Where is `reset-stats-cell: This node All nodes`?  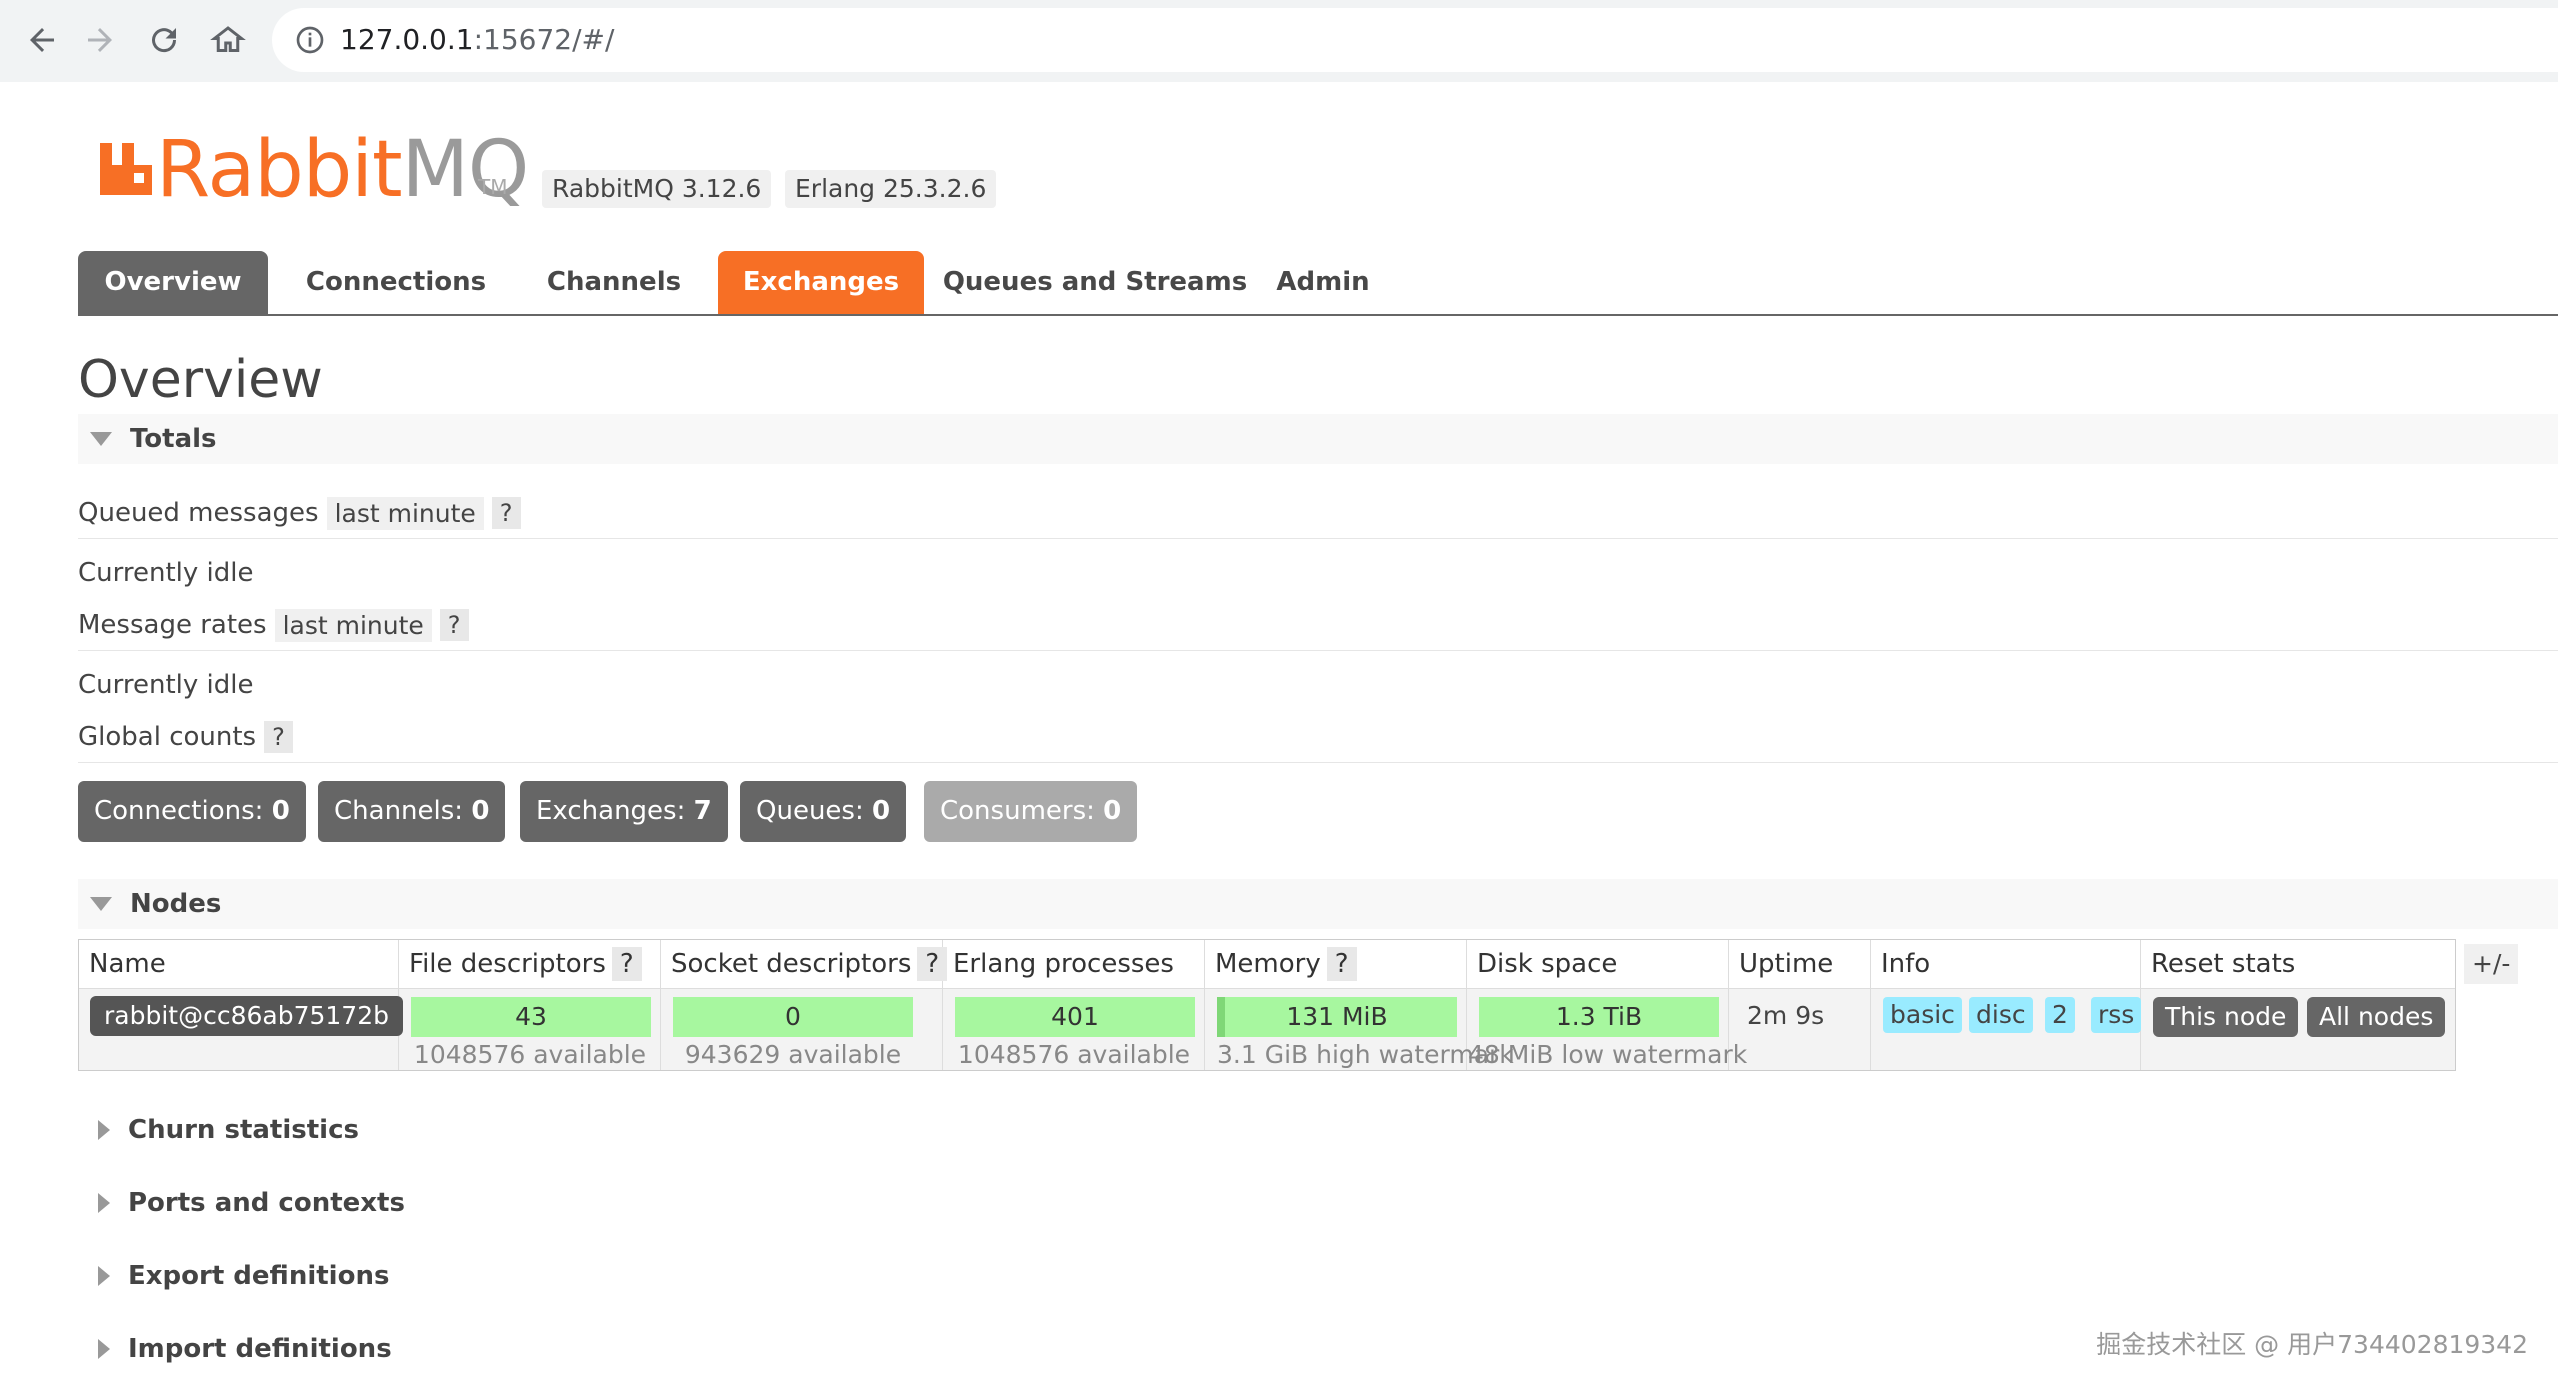 reset-stats-cell: This node All nodes is located at coordinates (2298, 1029).